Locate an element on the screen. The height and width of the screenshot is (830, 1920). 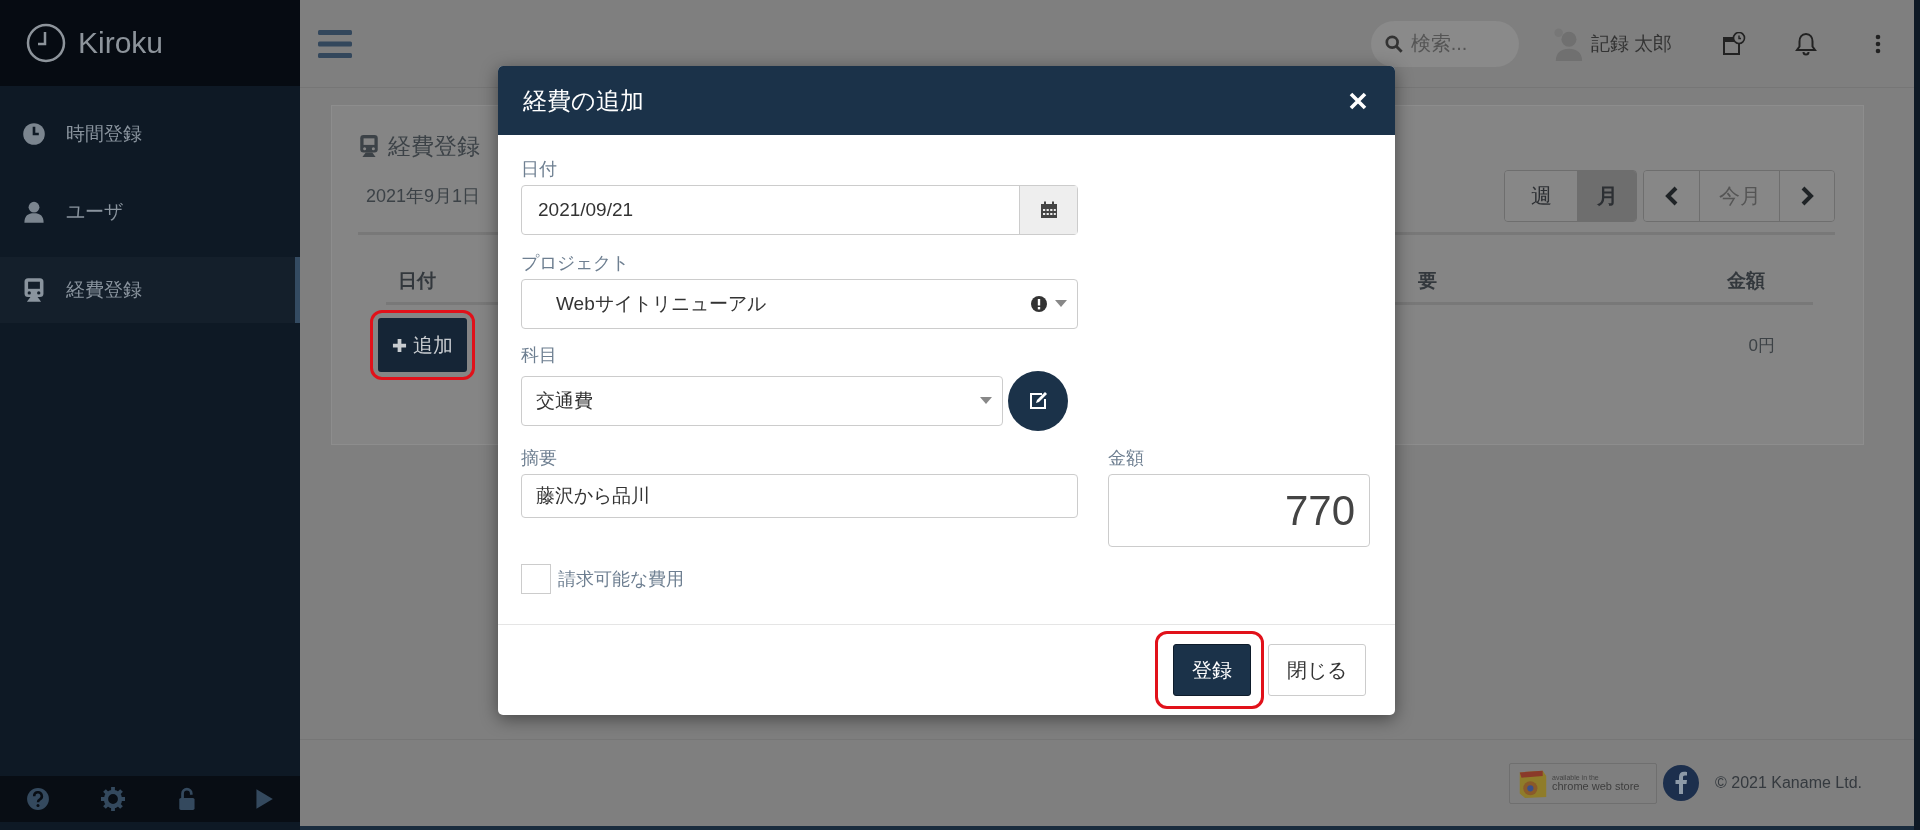
copyright-text: © 2021 Kaname Ltd. is located at coordinates (1788, 783).